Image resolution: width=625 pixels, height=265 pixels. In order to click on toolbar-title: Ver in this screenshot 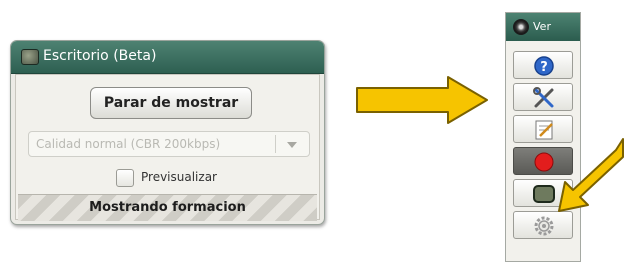, I will do `click(542, 26)`.